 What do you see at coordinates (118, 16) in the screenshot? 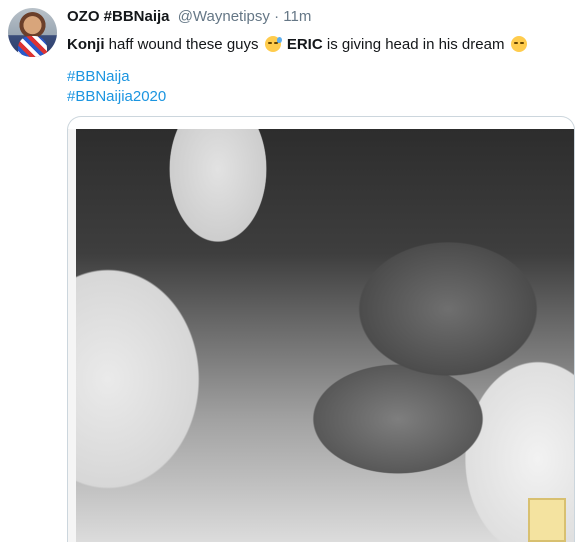
I see `author-name: OZO #BBNaija` at bounding box center [118, 16].